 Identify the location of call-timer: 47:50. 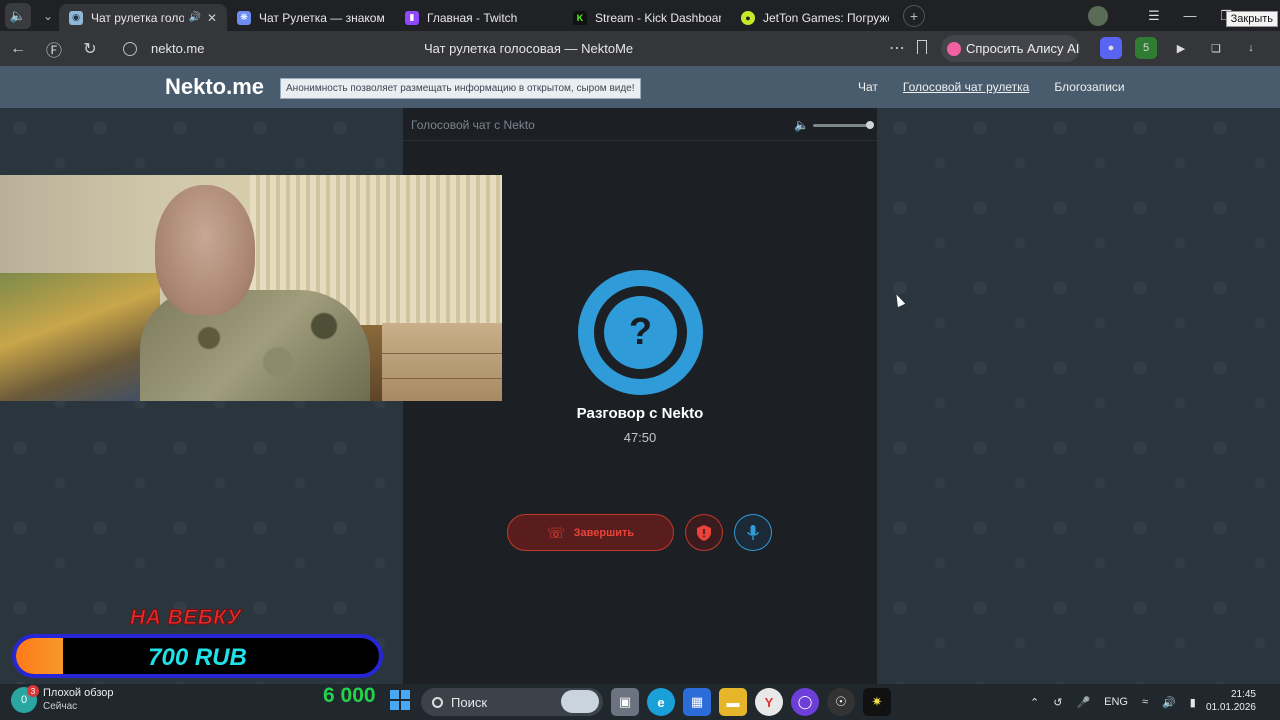
(640, 437).